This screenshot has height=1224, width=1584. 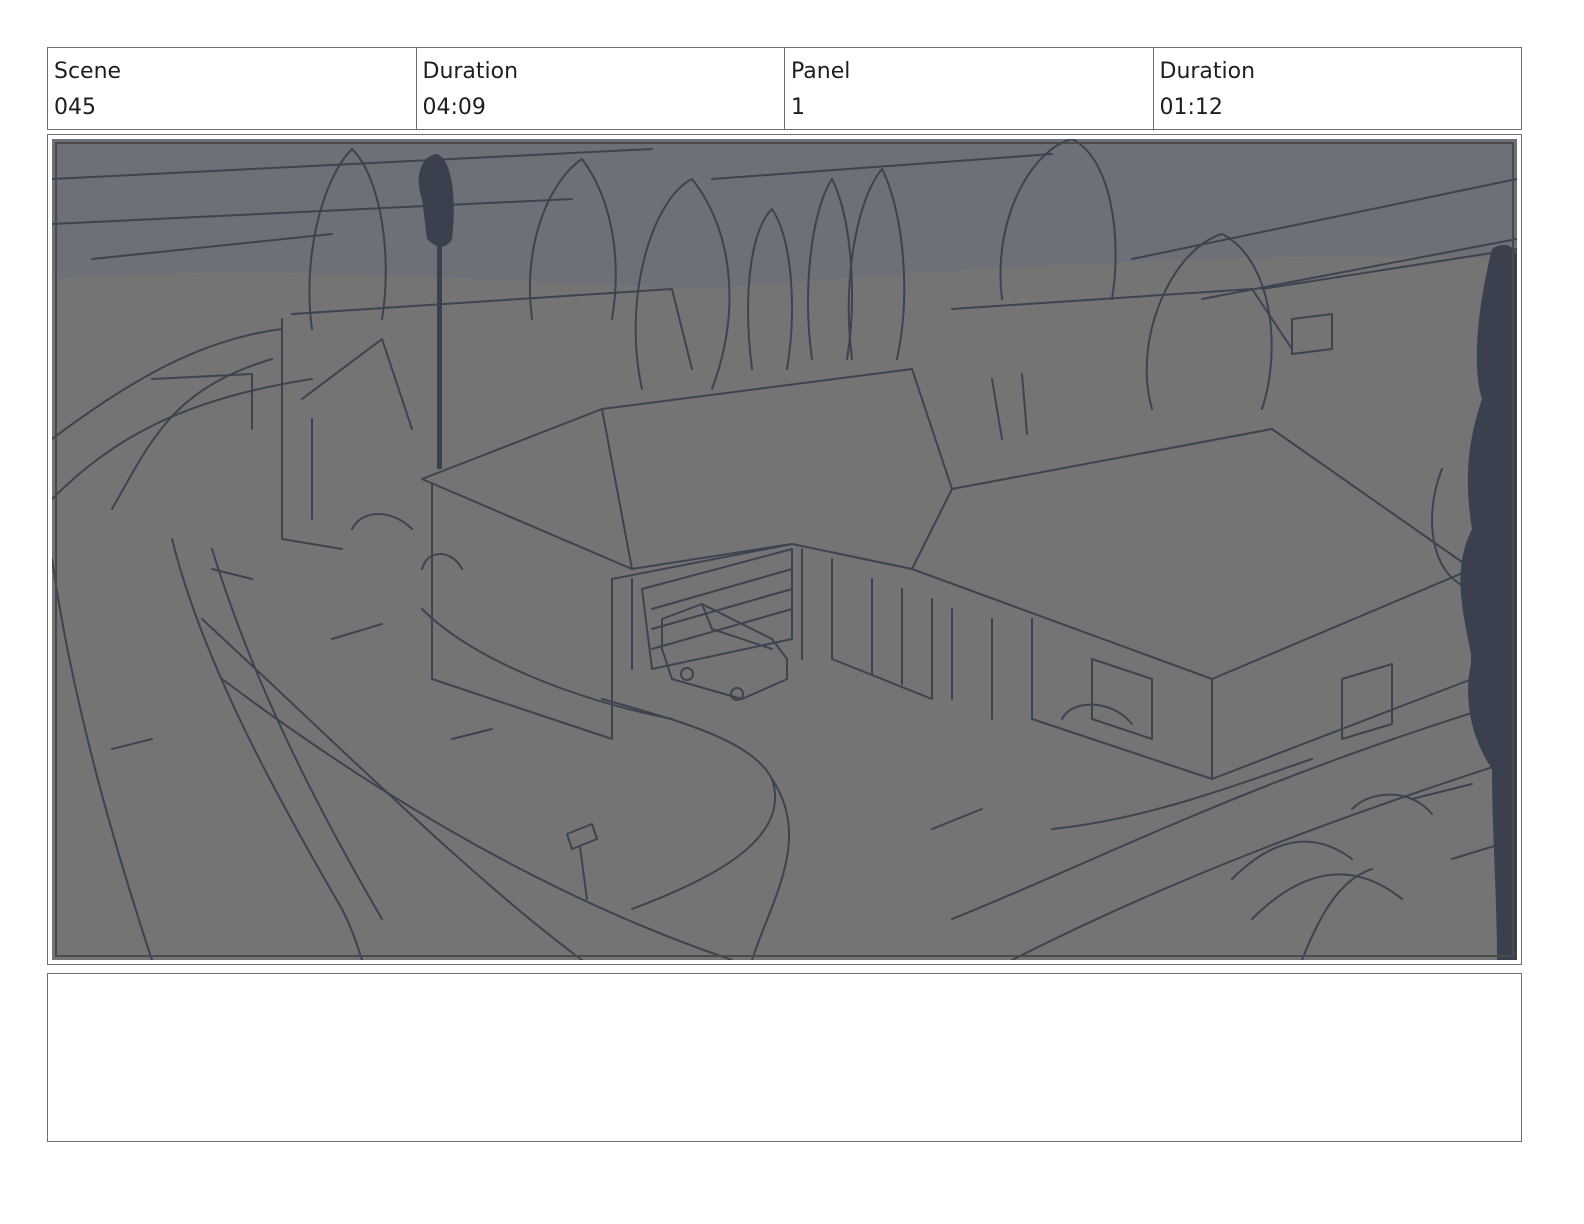 What do you see at coordinates (88, 71) in the screenshot?
I see `scene-label: Scene` at bounding box center [88, 71].